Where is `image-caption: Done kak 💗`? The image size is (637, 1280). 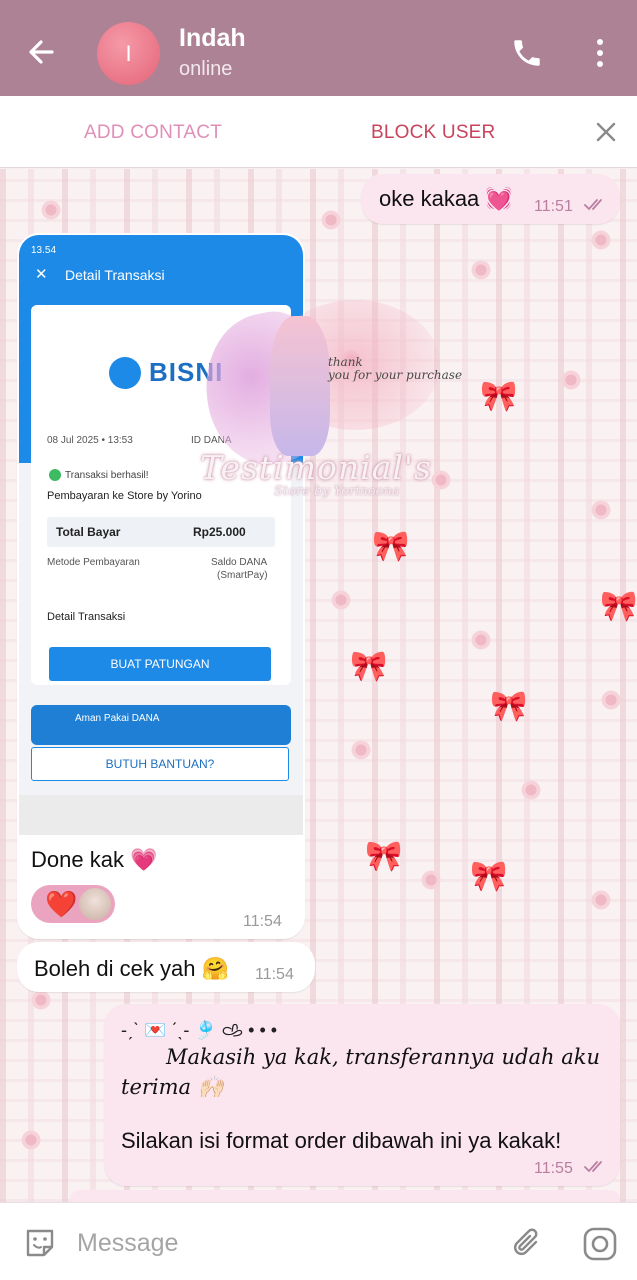
image-caption: Done kak 💗 is located at coordinates (94, 859).